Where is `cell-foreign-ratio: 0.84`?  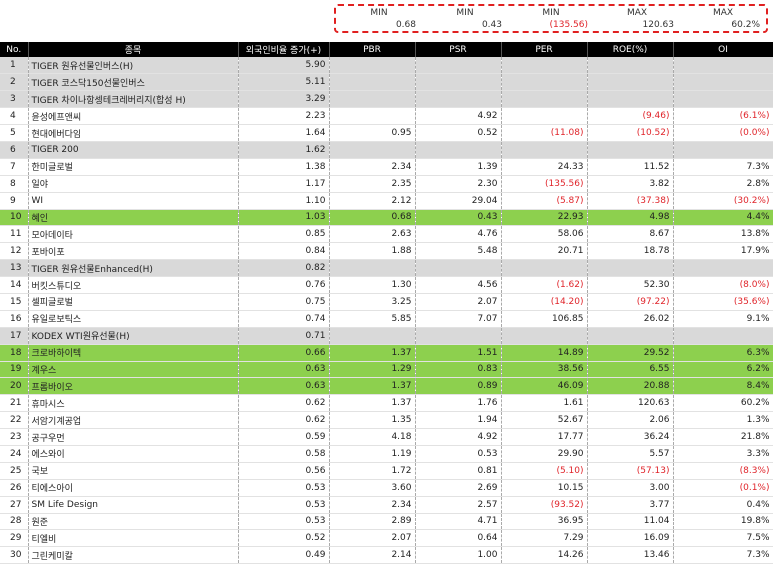
cell-foreign-ratio: 0.84 is located at coordinates (284, 251).